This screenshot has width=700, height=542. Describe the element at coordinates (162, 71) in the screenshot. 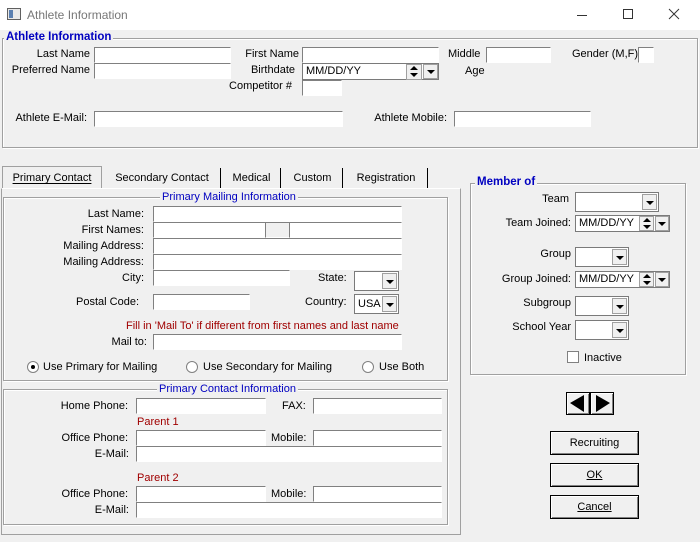

I see `preferred-name-input` at that location.